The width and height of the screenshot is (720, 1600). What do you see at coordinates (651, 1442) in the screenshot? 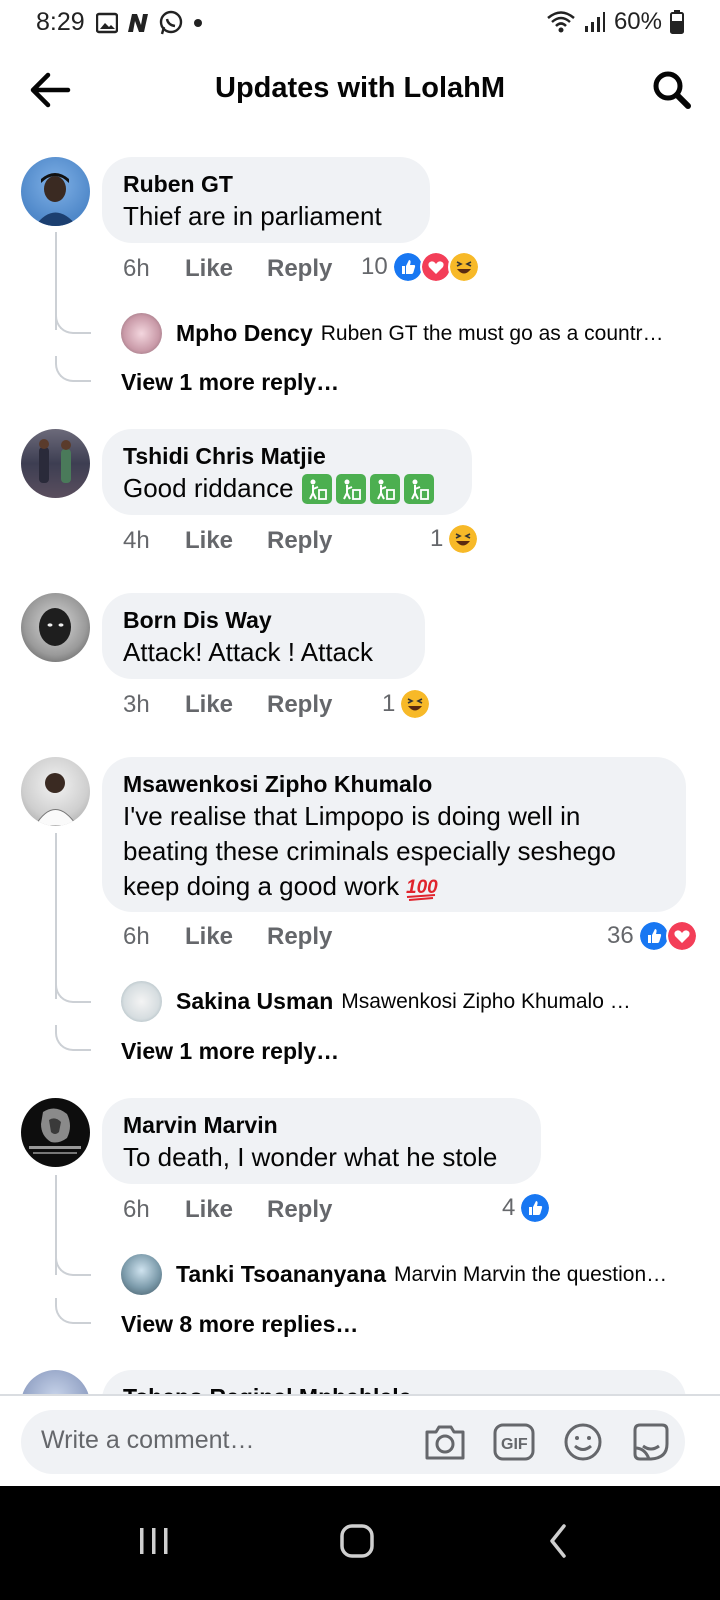
I see `sticker-icon` at bounding box center [651, 1442].